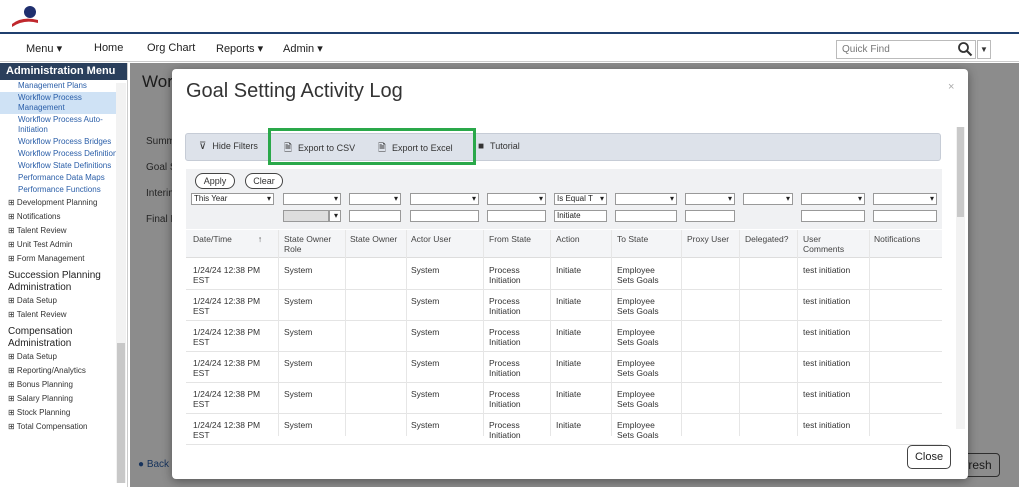  What do you see at coordinates (708, 239) in the screenshot?
I see `col-proxy-user: Proxy User` at bounding box center [708, 239].